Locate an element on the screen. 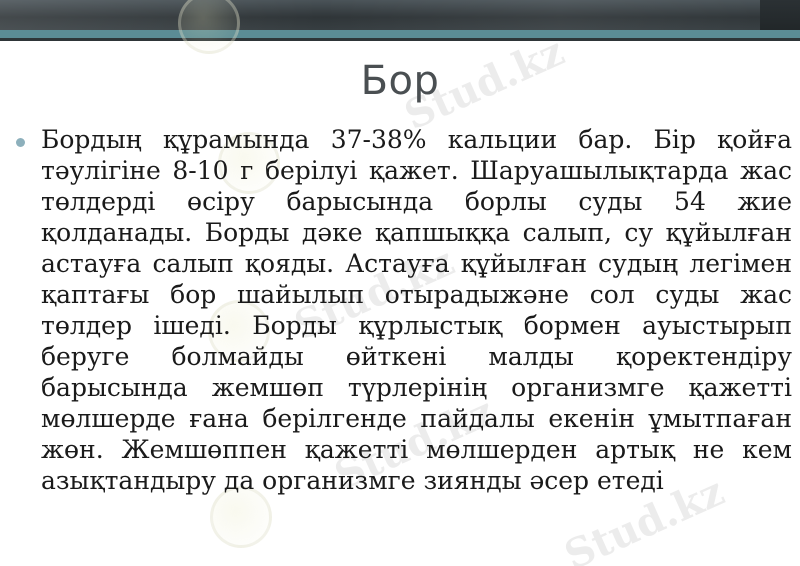 The height and width of the screenshot is (566, 800). header-teal-stripe is located at coordinates (400, 34).